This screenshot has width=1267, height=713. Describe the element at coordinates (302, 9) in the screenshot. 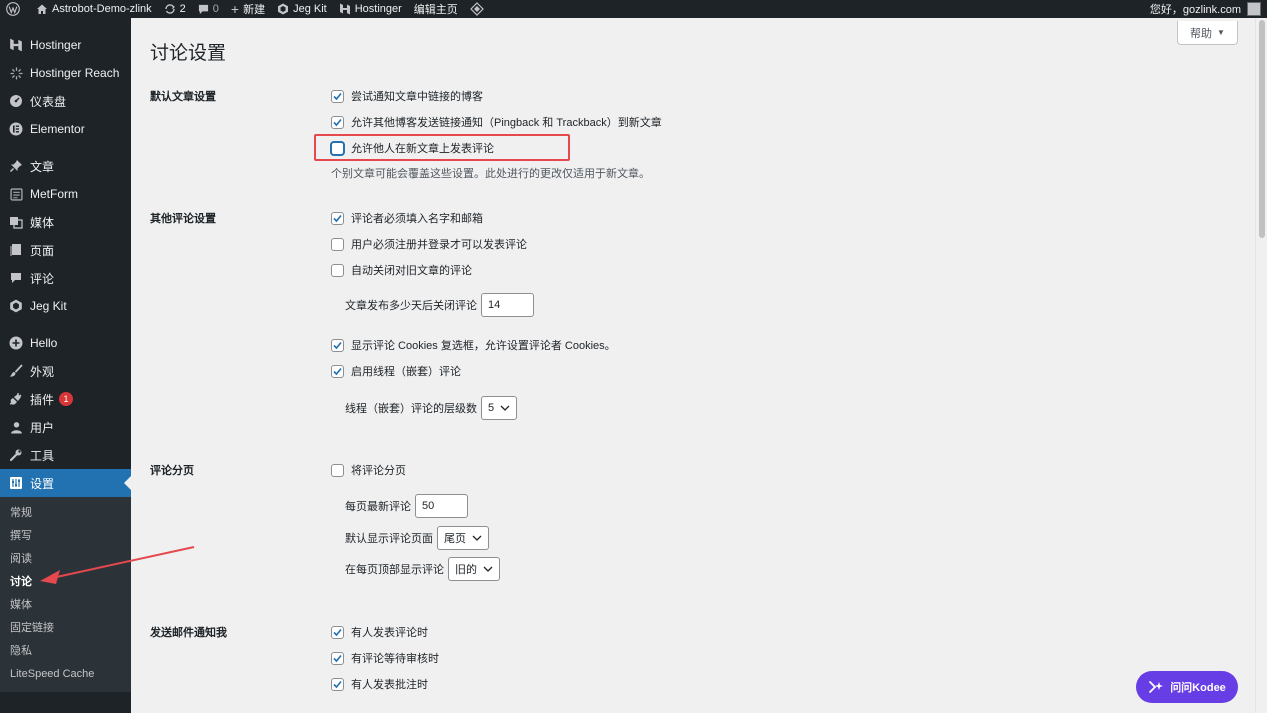

I see `jegkit-link: Jeg Kit` at that location.